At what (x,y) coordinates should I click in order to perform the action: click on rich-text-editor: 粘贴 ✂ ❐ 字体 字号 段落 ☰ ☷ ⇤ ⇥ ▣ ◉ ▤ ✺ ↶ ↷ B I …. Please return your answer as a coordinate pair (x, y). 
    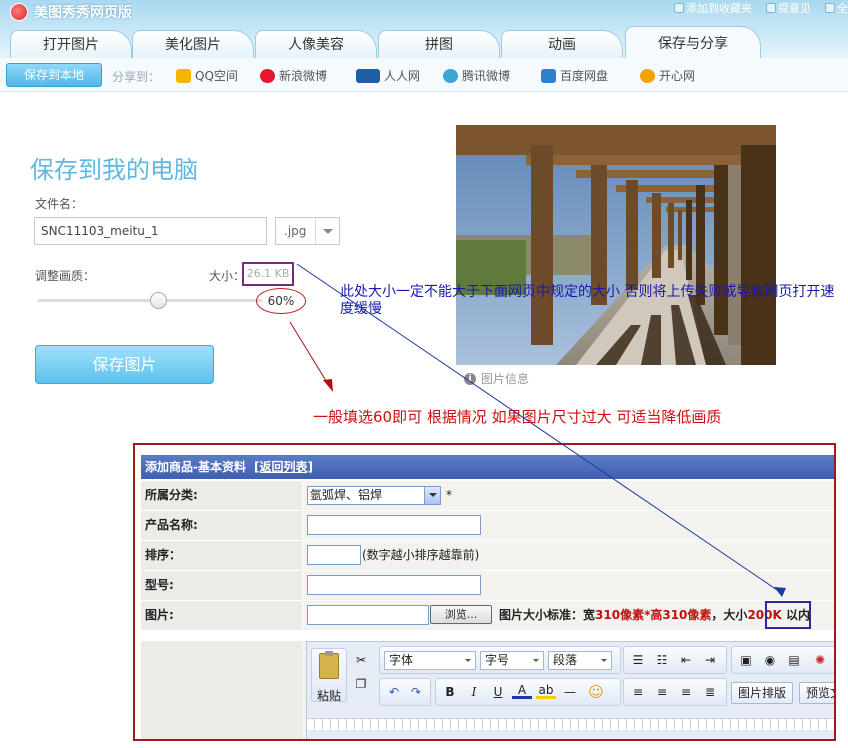
    Looking at the image, I should click on (570, 690).